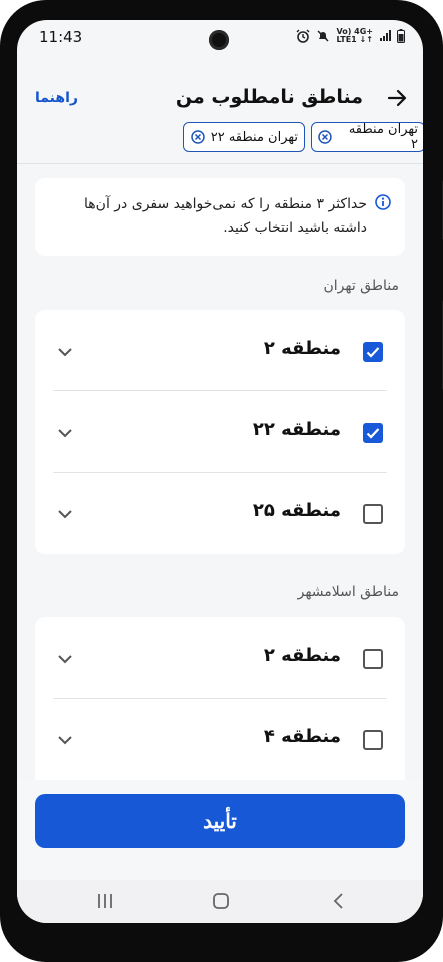 This screenshot has height=962, width=443. I want to click on signal-icon, so click(385, 35).